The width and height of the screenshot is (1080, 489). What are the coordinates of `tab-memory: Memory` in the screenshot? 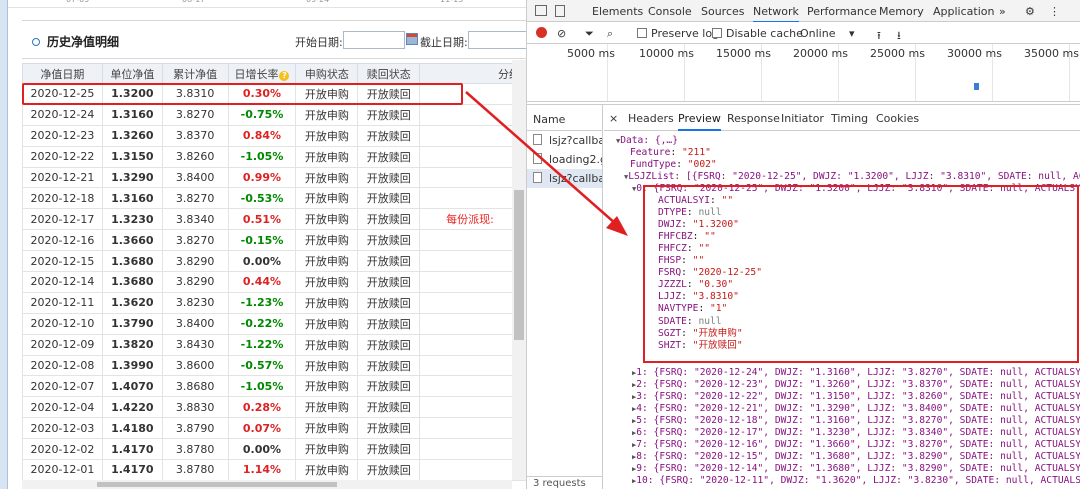 It's located at (901, 11).